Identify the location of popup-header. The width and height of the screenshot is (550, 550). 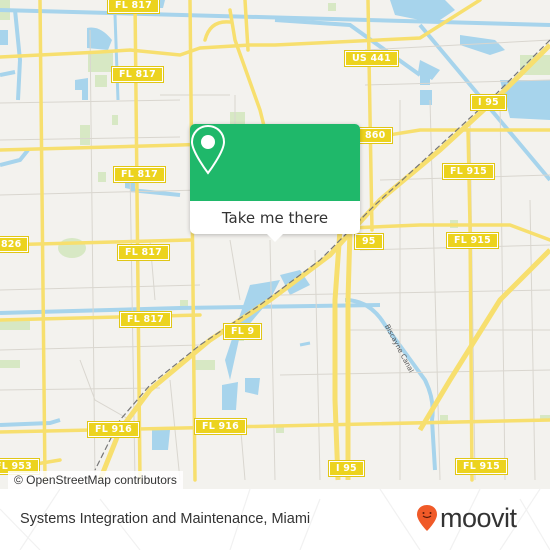
(275, 162).